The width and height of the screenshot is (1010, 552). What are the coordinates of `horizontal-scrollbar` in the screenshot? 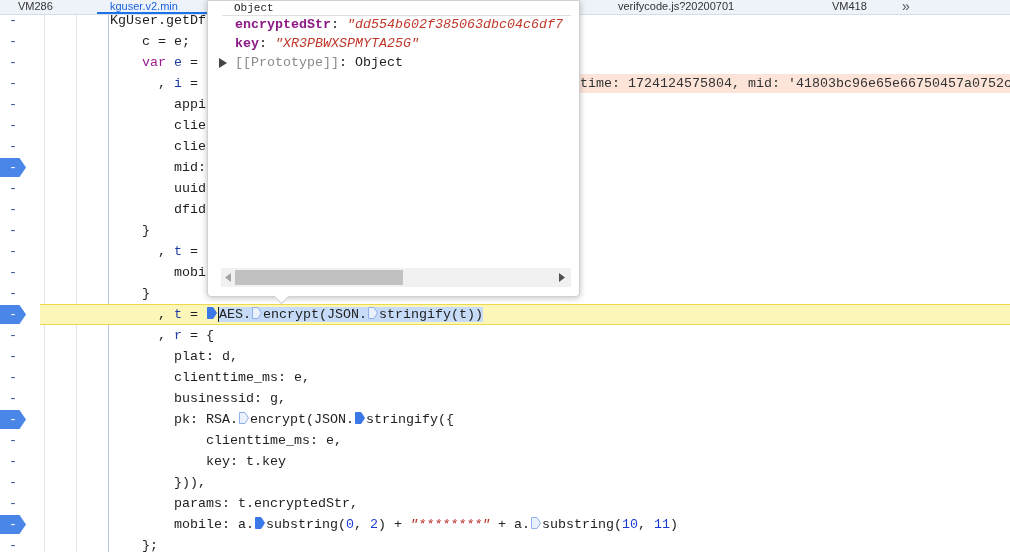 It's located at (396, 277).